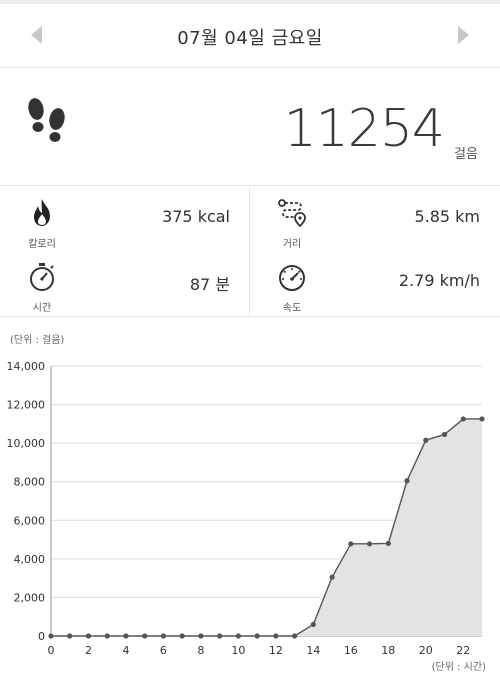 This screenshot has width=500, height=683. What do you see at coordinates (41, 636) in the screenshot?
I see `y-tick-label: 0` at bounding box center [41, 636].